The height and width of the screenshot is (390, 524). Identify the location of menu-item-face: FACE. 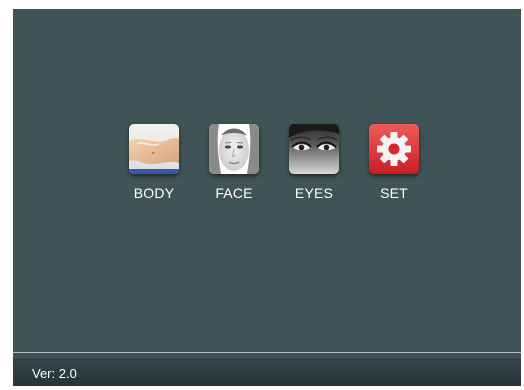
(234, 169).